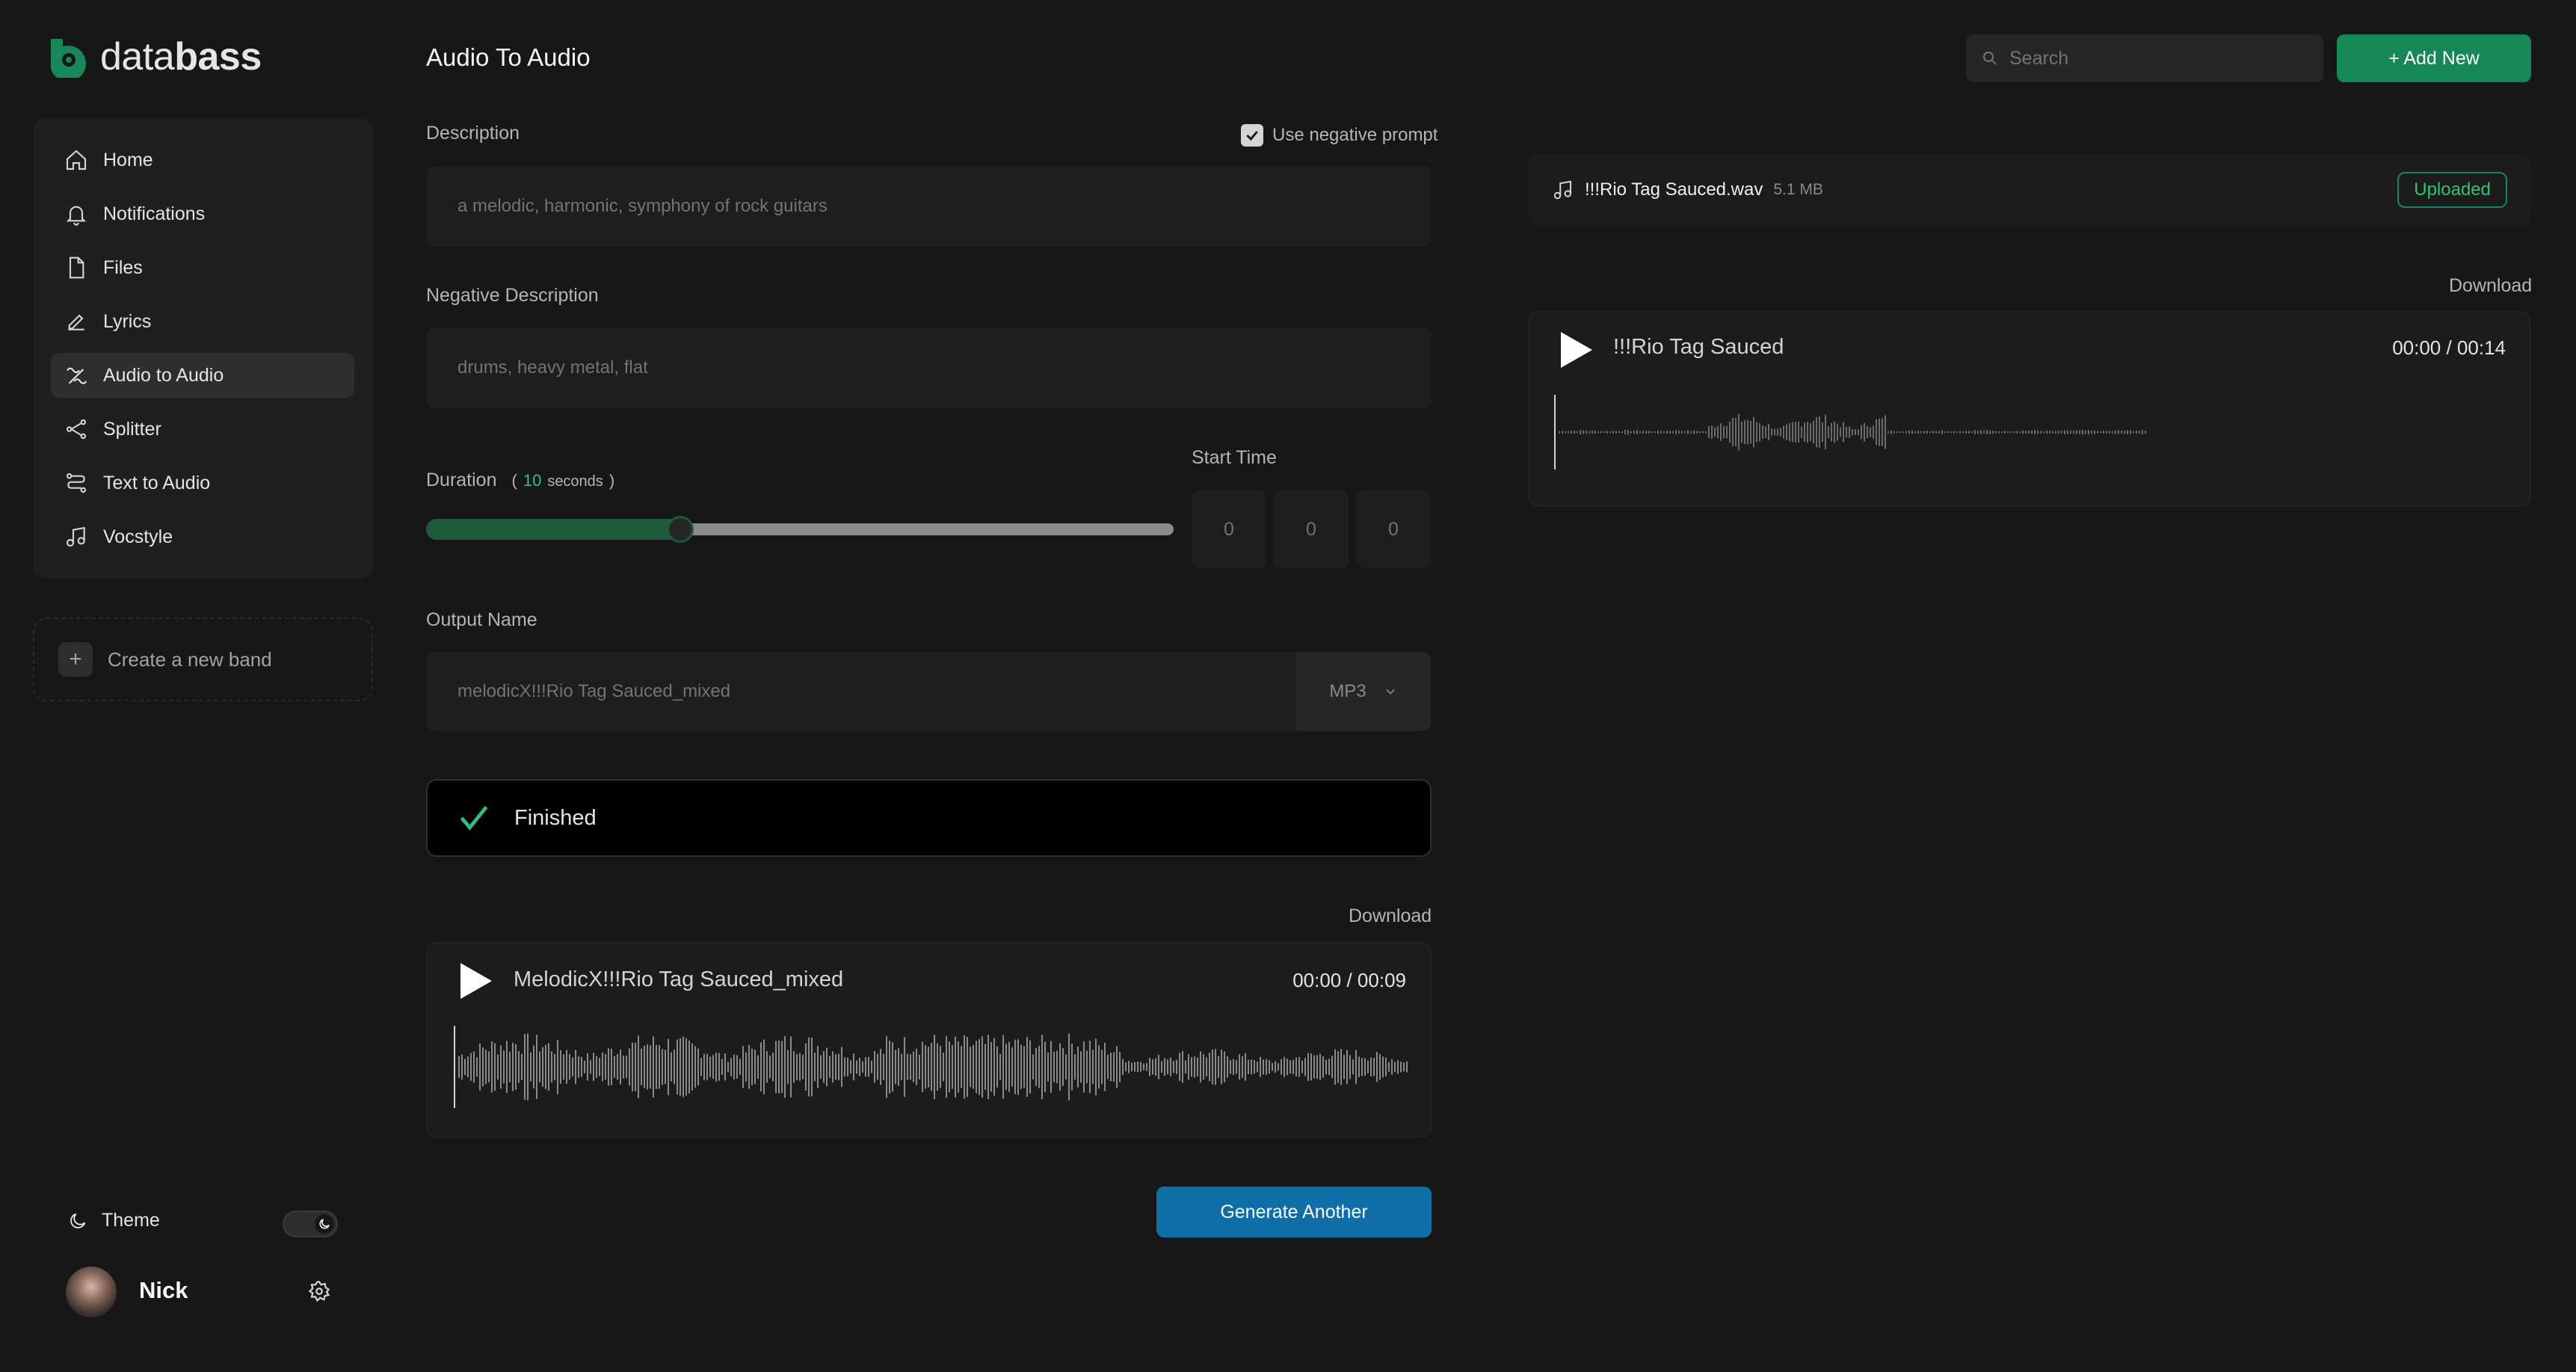 This screenshot has width=2576, height=1372. Describe the element at coordinates (473, 134) in the screenshot. I see `description-label: Description` at that location.